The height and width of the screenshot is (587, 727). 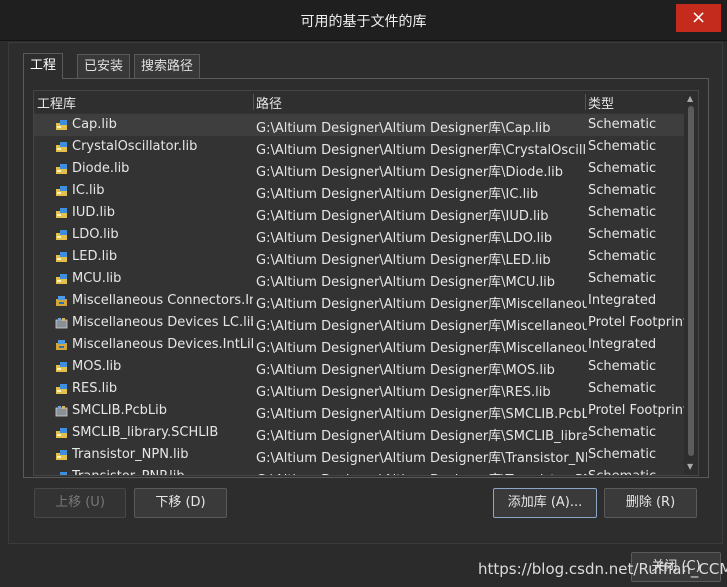 I want to click on move-down-button: 下移 (D), so click(x=180, y=503).